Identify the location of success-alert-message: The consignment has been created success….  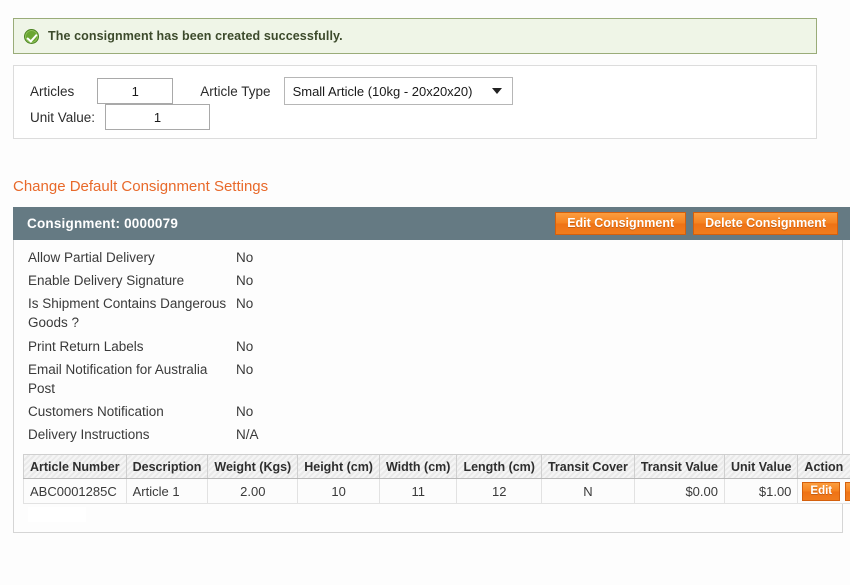
(195, 36).